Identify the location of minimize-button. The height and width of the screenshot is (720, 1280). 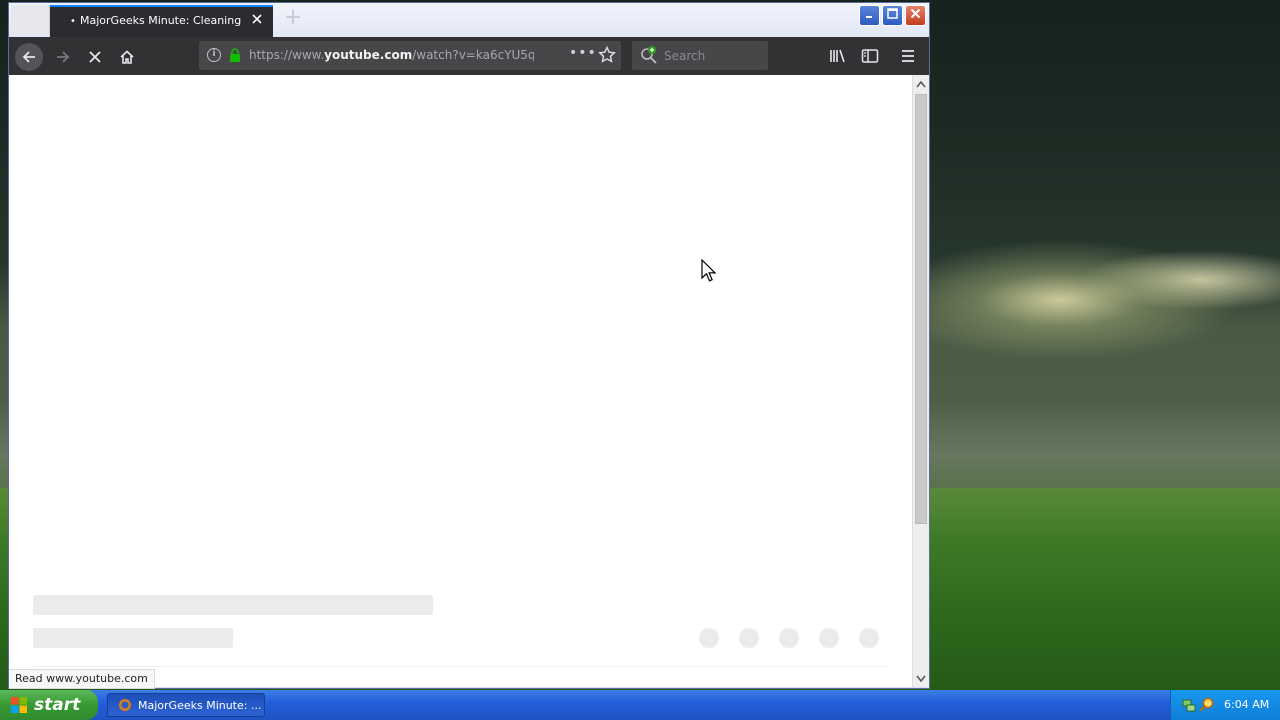
(869, 15).